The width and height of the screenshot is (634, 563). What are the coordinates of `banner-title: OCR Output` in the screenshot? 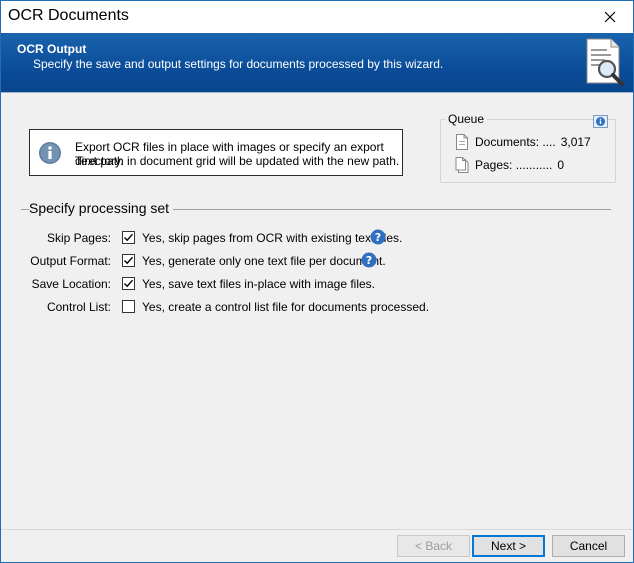 It's located at (52, 49).